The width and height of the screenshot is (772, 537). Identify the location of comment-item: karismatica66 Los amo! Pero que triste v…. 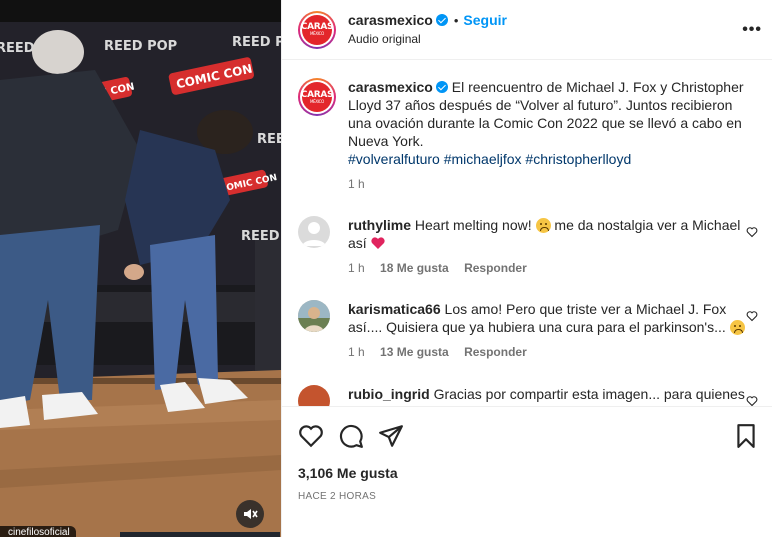
(531, 329).